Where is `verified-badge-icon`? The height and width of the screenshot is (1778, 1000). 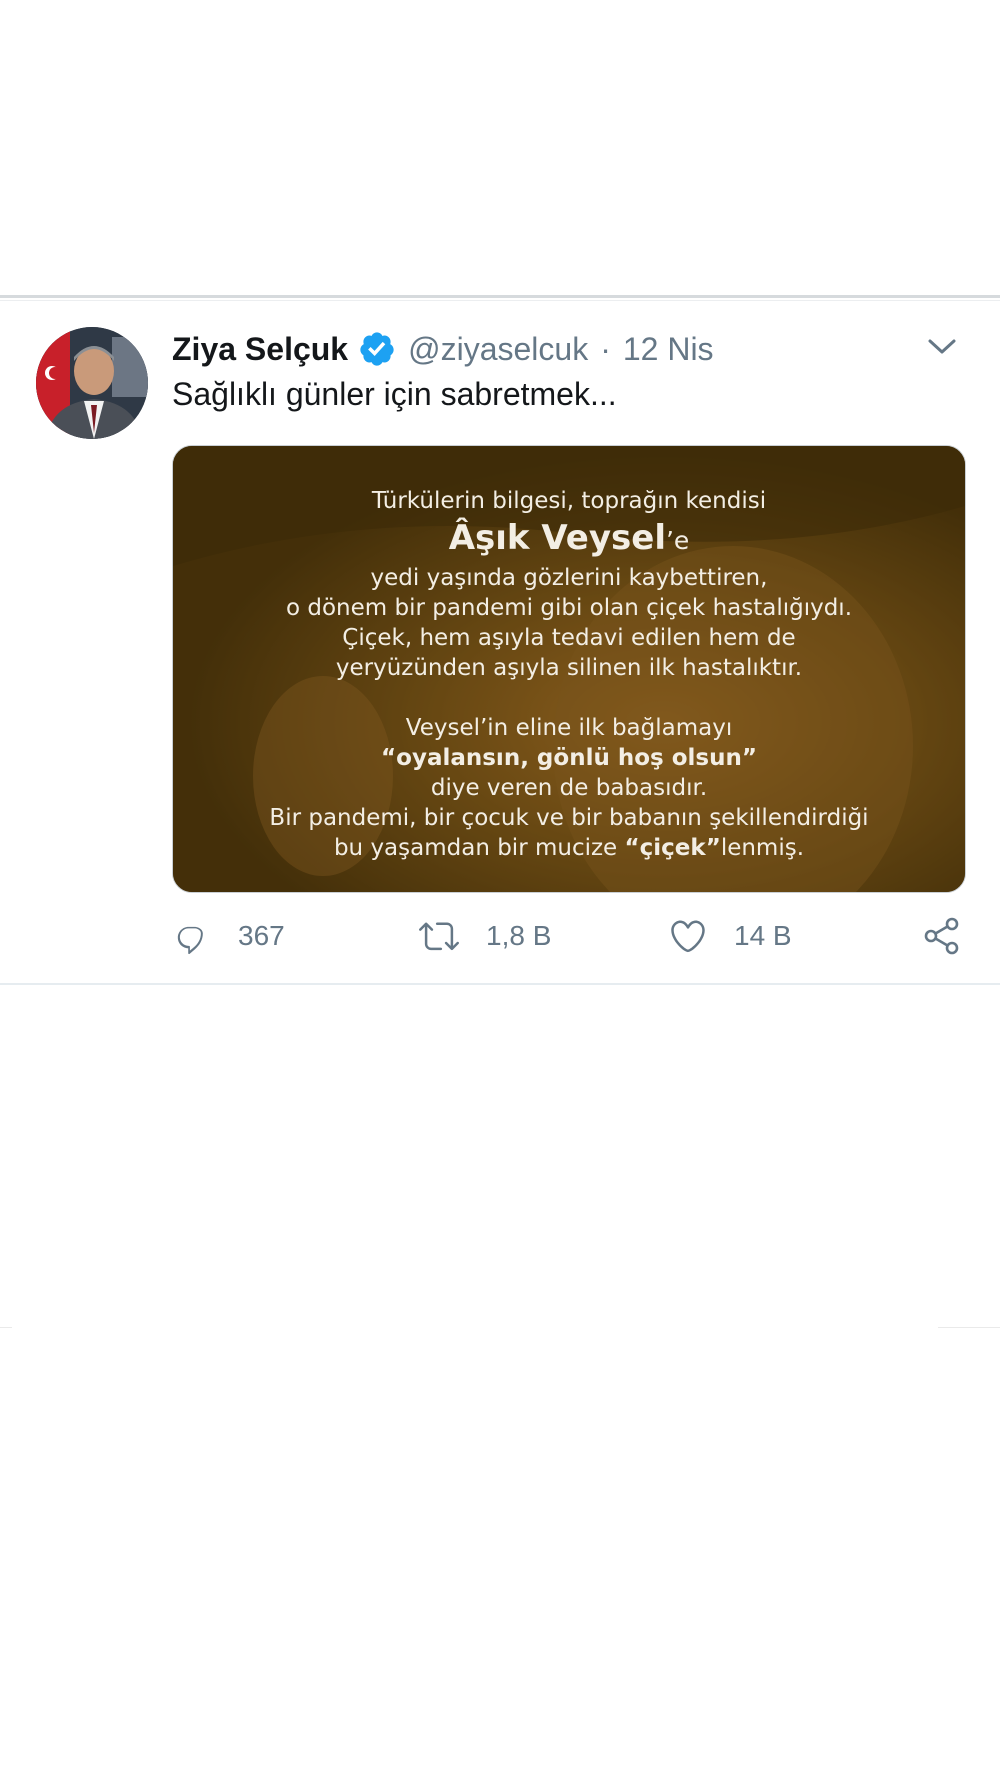 verified-badge-icon is located at coordinates (377, 349).